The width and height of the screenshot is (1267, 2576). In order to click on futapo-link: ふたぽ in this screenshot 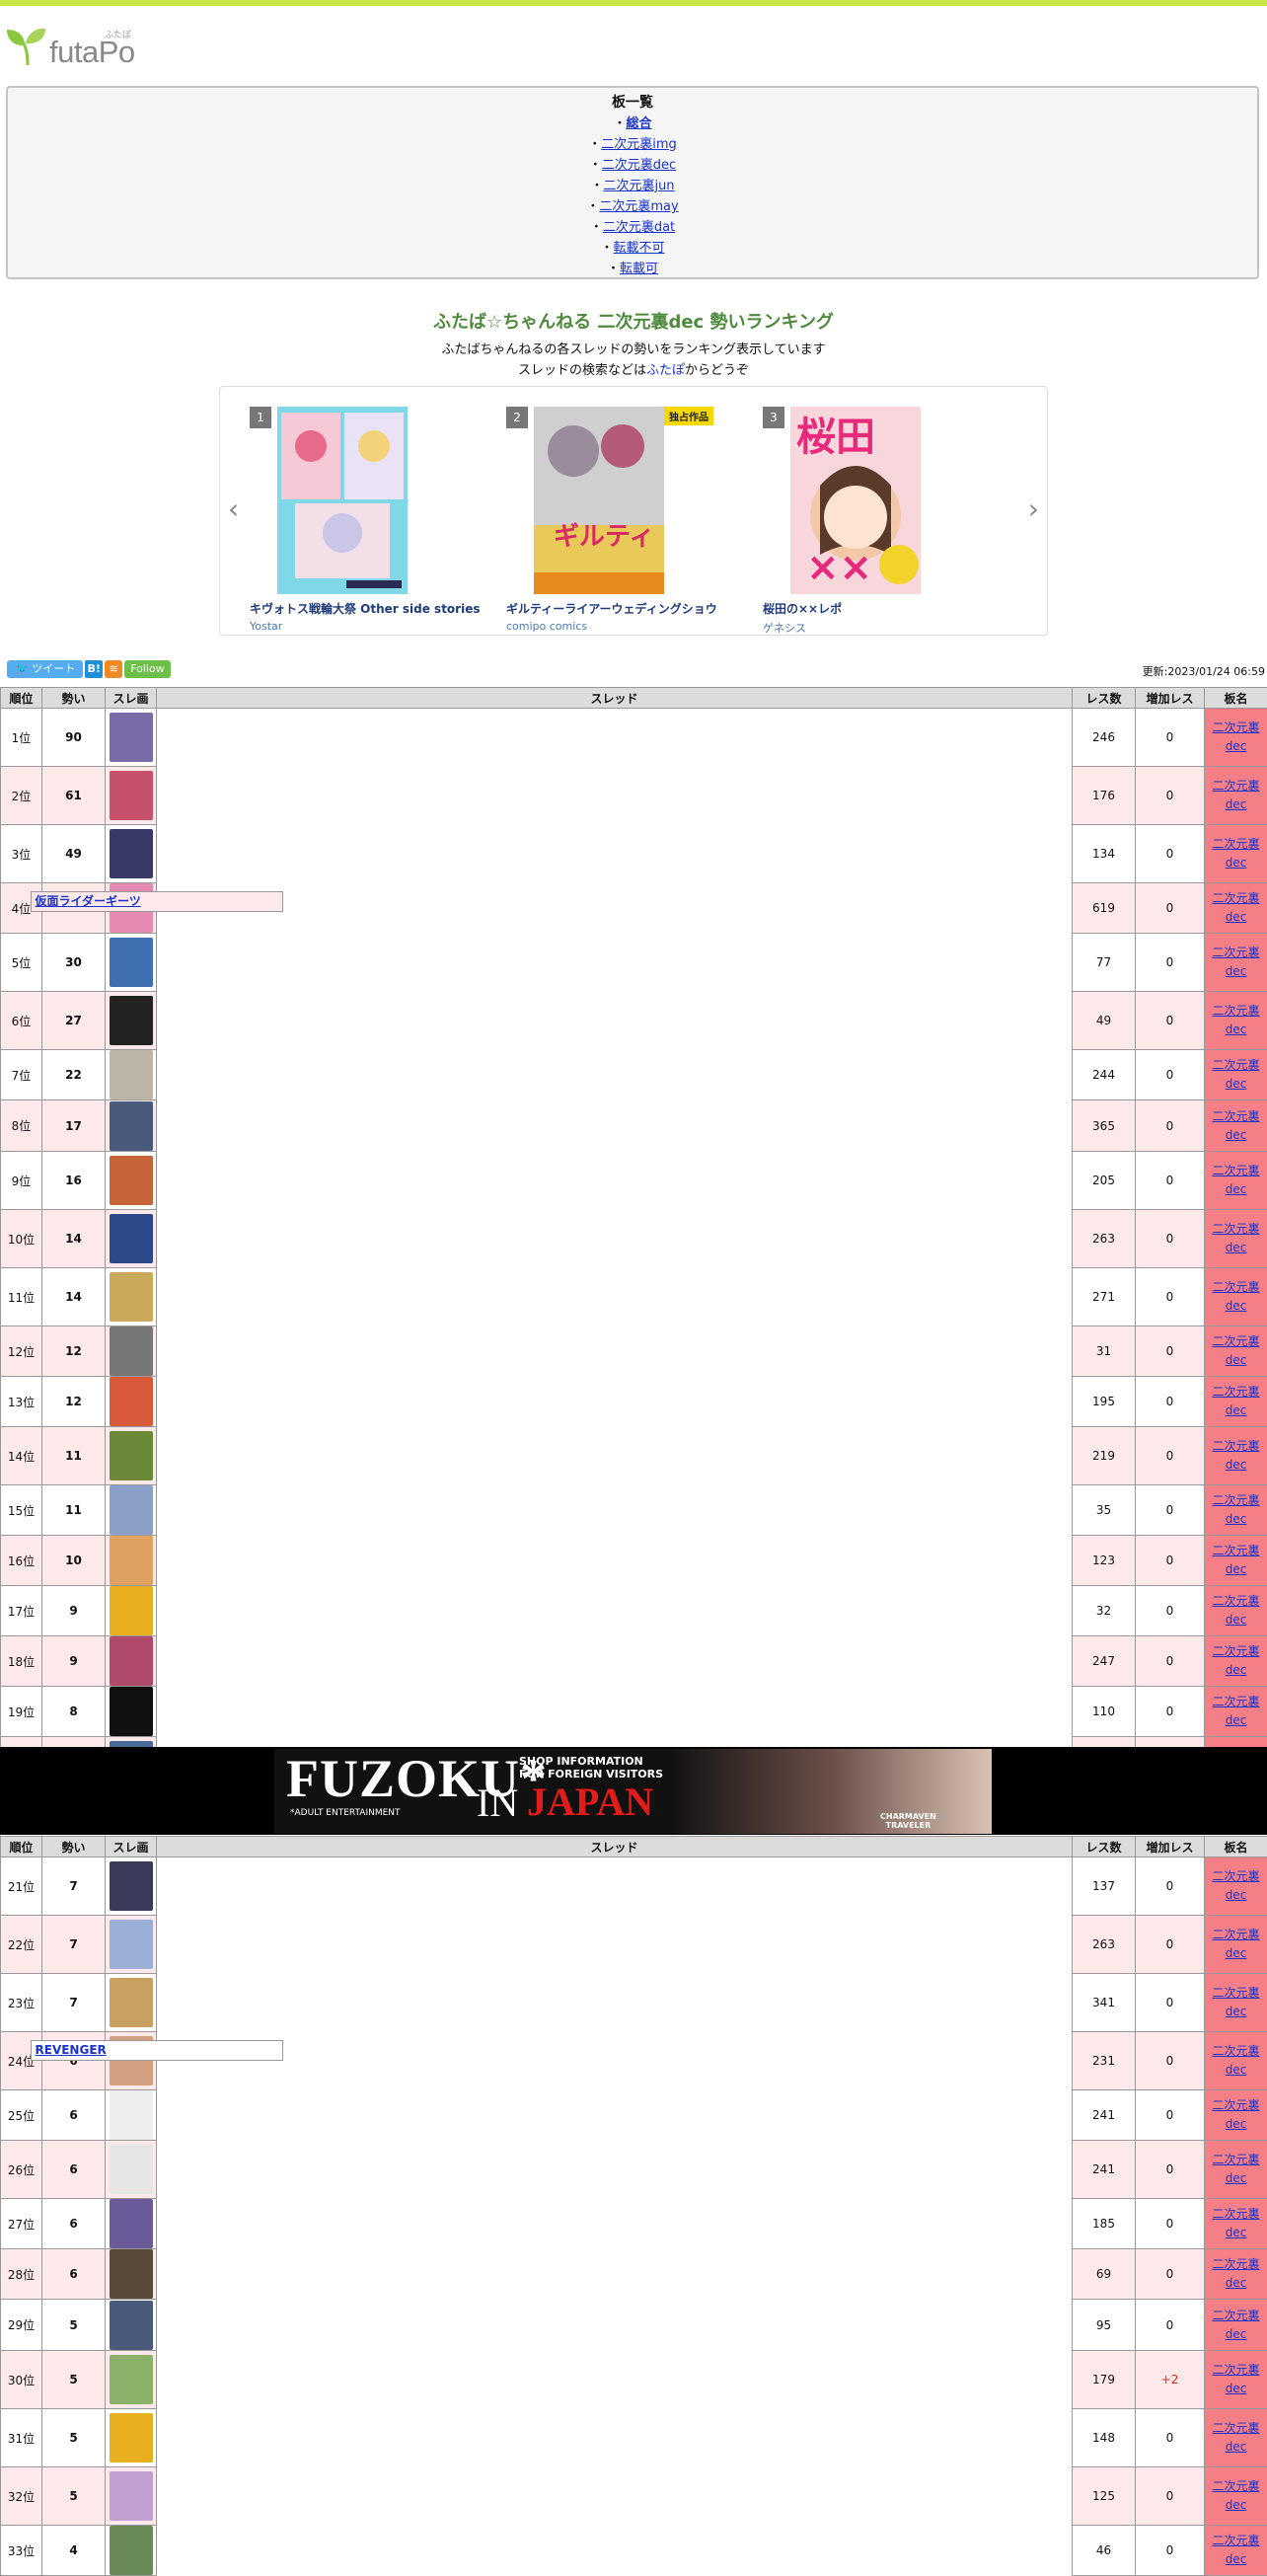, I will do `click(665, 370)`.